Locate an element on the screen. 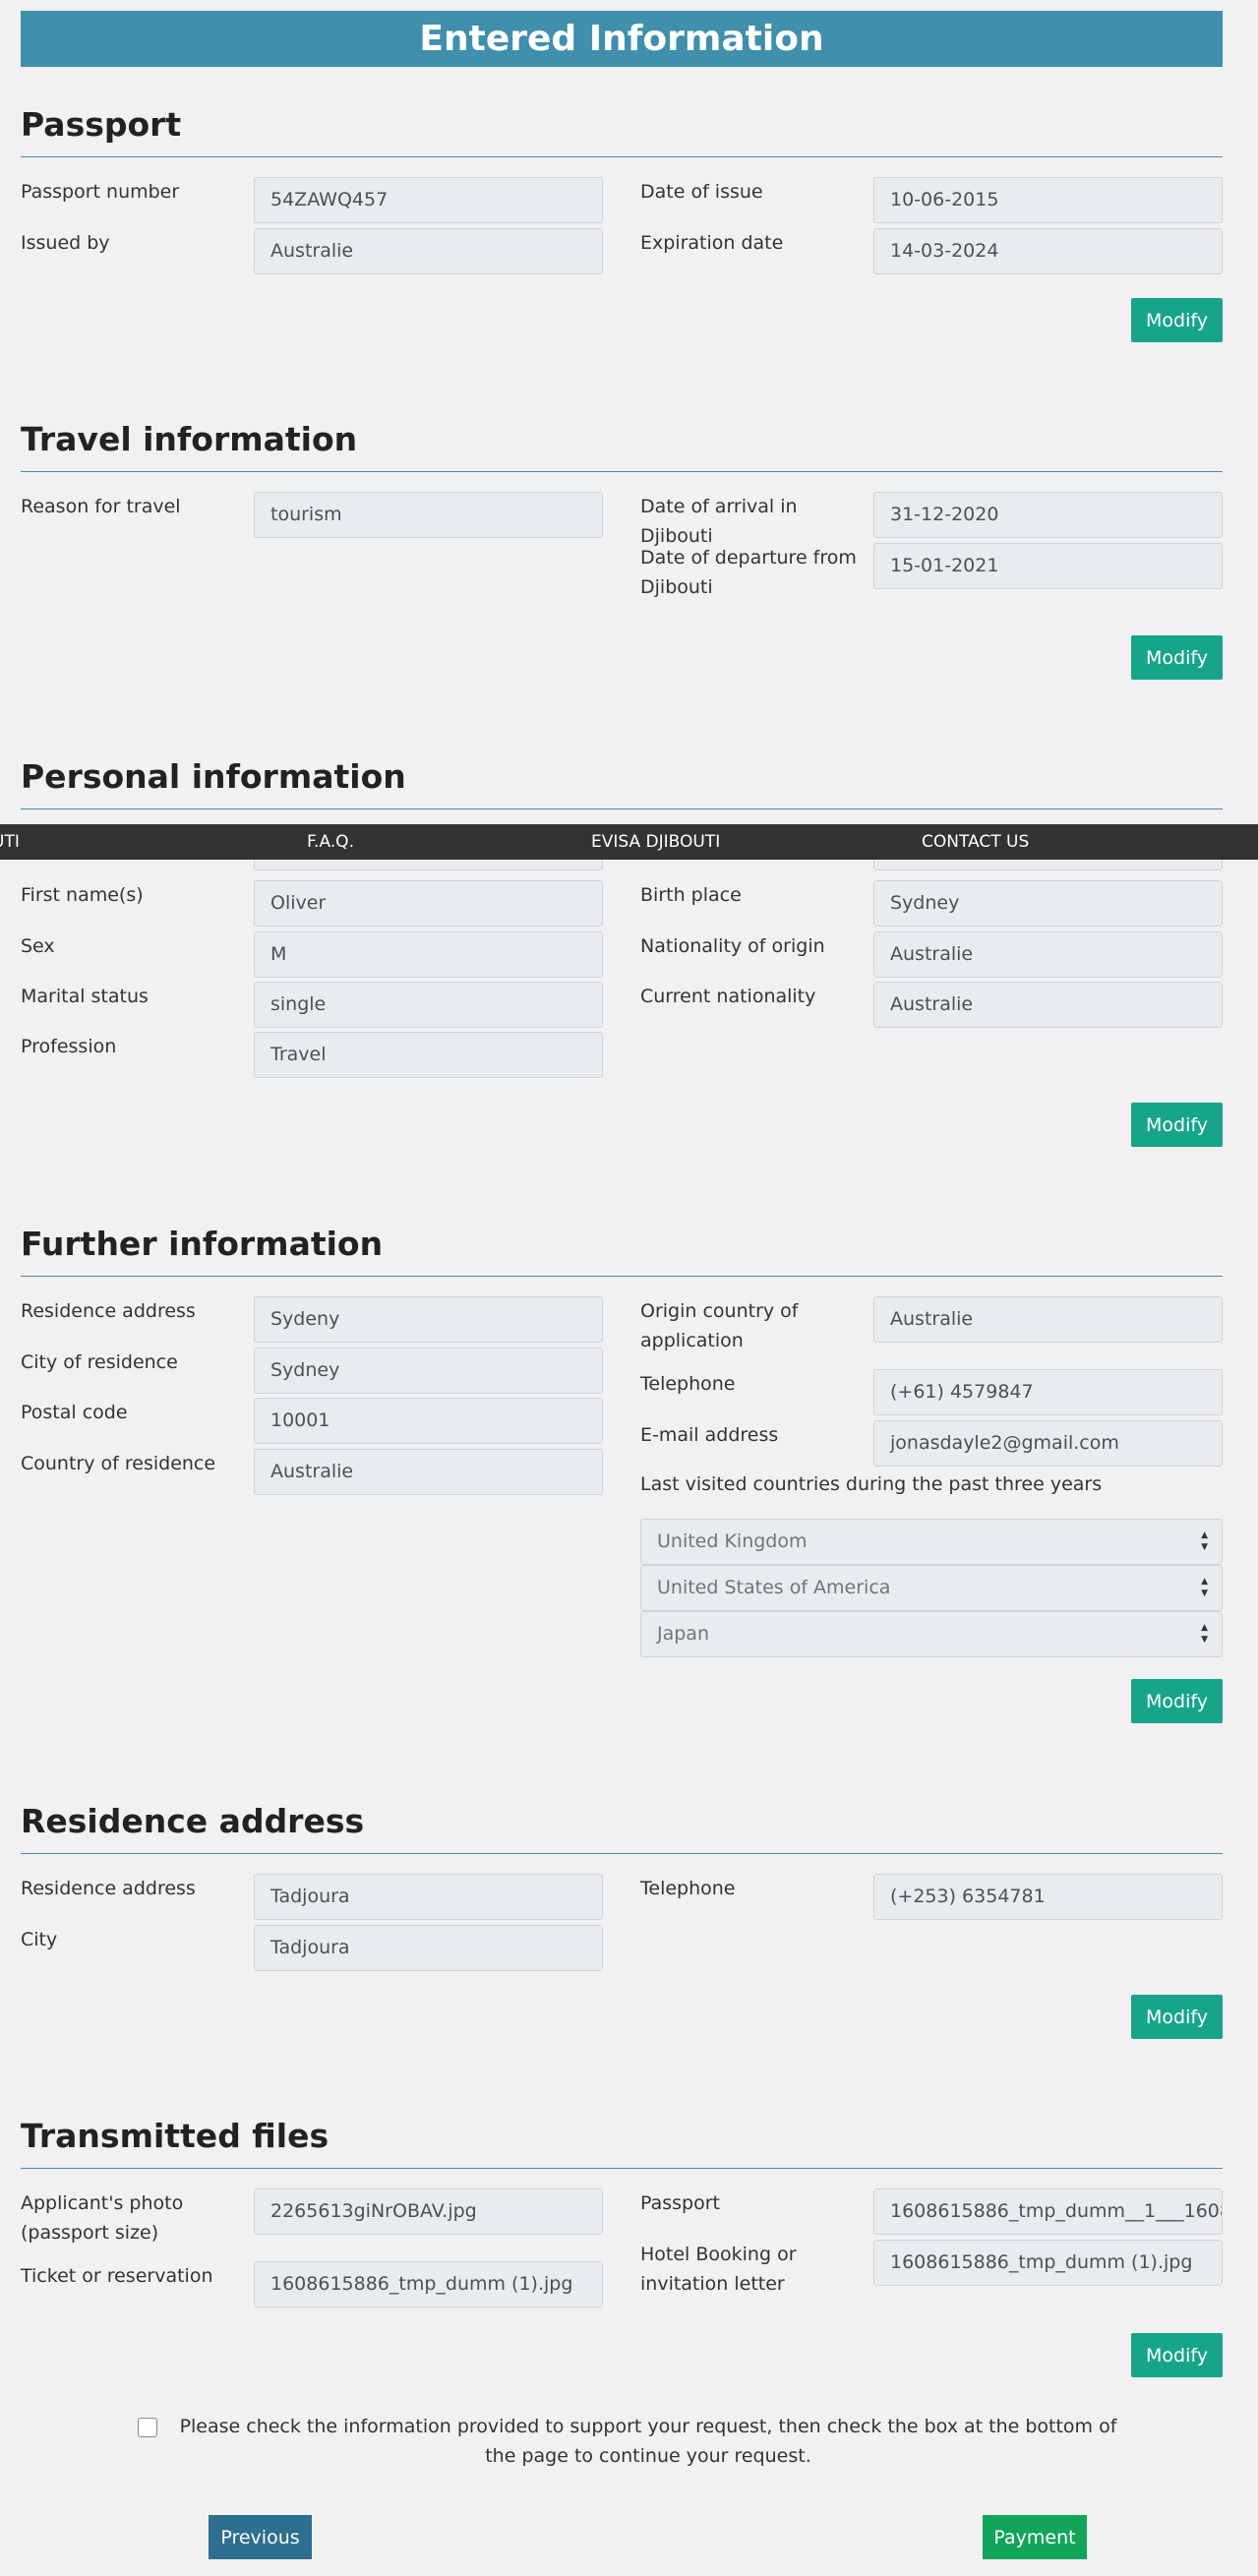 The width and height of the screenshot is (1258, 2576). country-of-residence-label: Country of residence is located at coordinates (119, 1463).